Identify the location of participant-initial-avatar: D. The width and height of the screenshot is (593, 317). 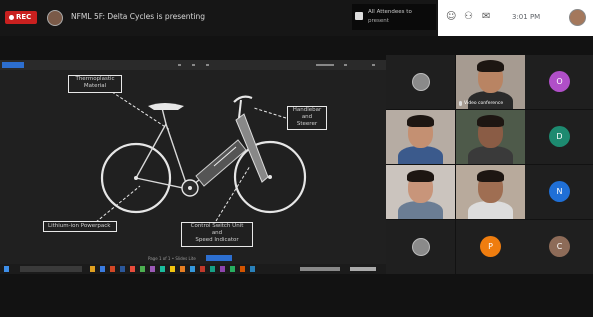
(559, 136).